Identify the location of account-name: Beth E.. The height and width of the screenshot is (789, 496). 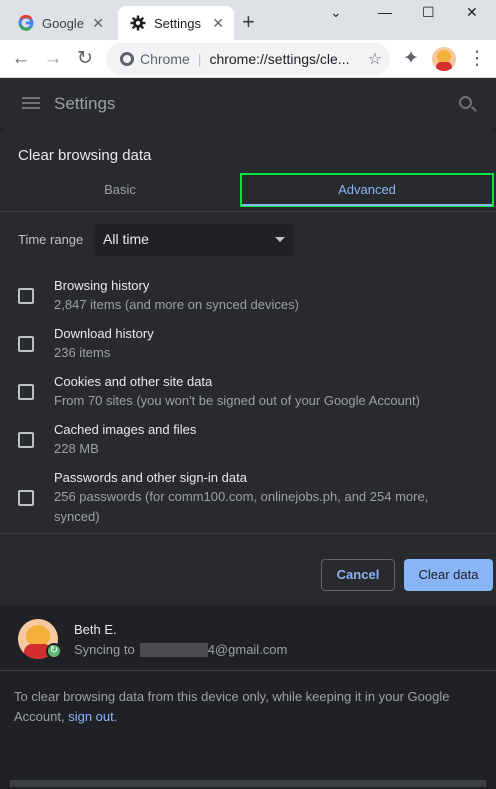
(95, 629).